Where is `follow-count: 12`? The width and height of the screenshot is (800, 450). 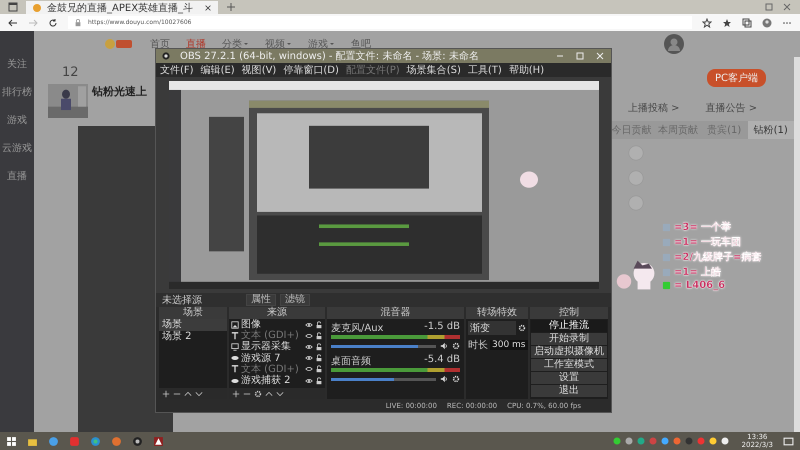
follow-count: 12 is located at coordinates (70, 72).